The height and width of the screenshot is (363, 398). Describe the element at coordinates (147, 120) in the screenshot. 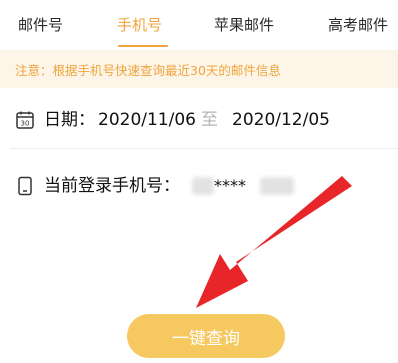

I see `date-start-value: 2020/11/06` at that location.